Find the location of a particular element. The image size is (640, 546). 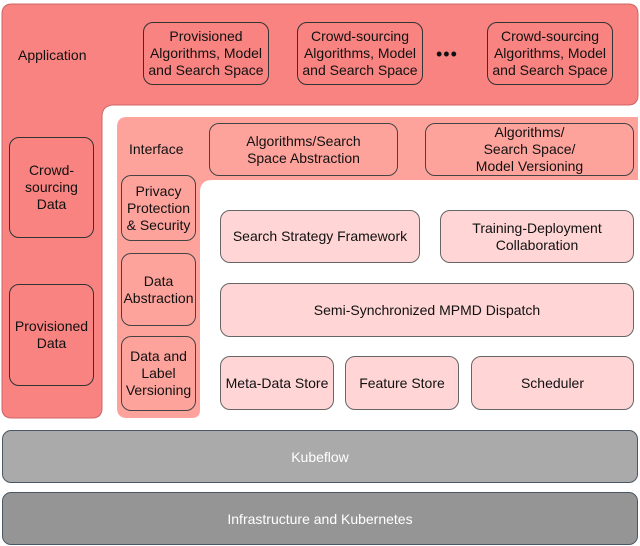

search-strategy-box: Search Strategy Framework is located at coordinates (320, 236).